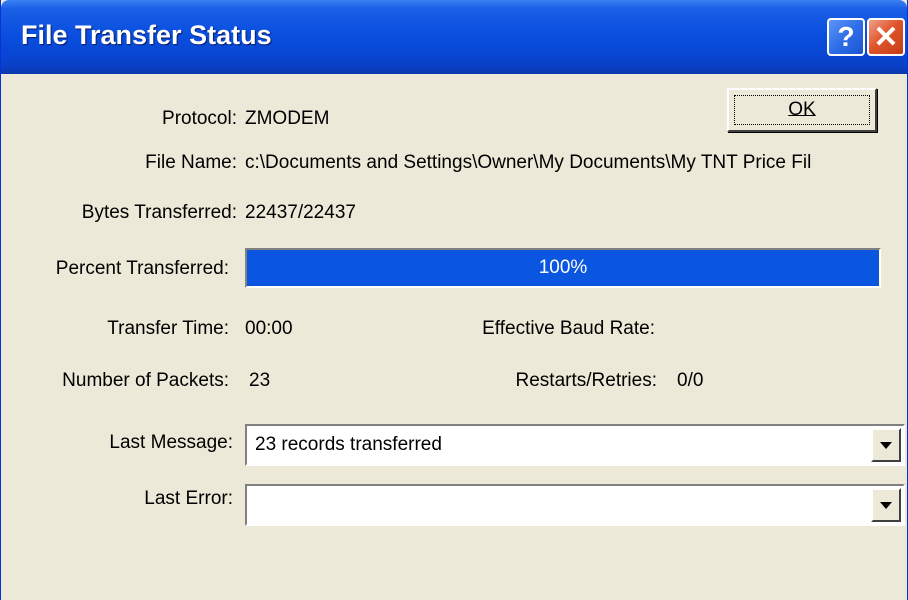 The height and width of the screenshot is (600, 908). I want to click on number-of-packets-label: Number of Packets:, so click(145, 380).